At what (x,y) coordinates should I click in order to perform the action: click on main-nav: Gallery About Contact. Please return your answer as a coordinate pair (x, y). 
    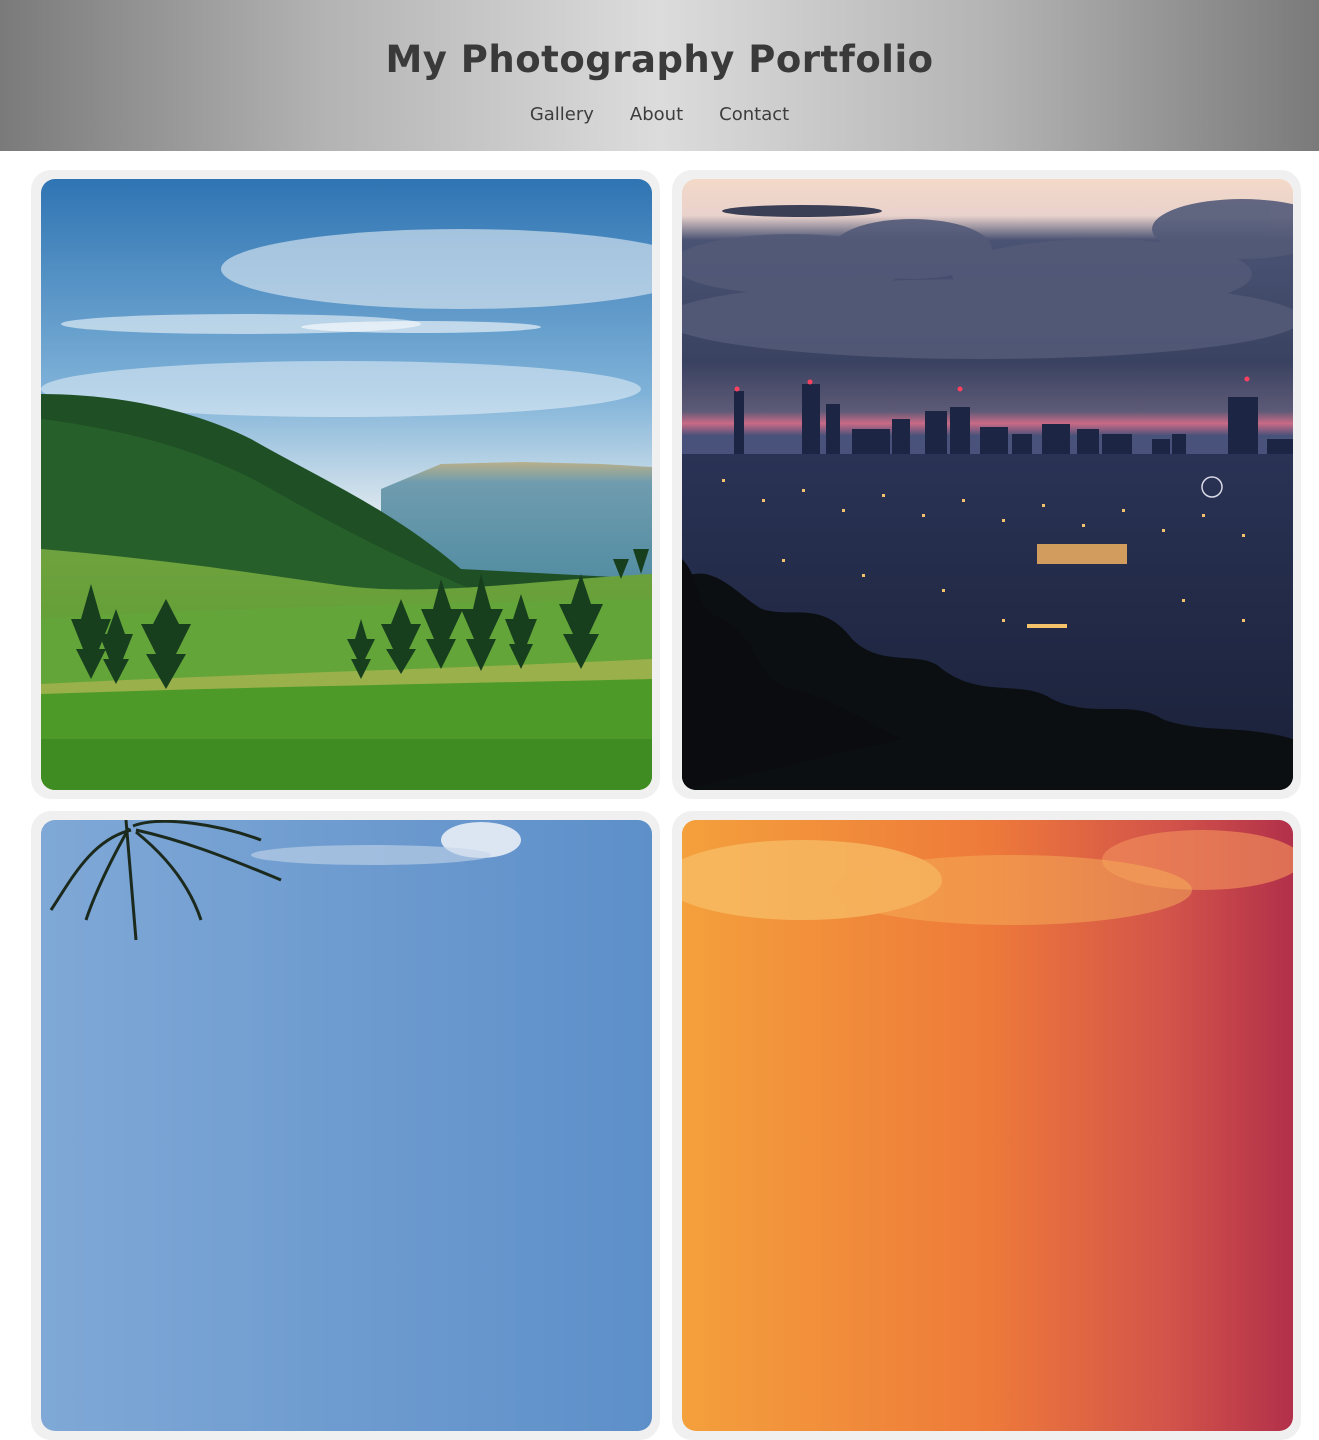
    Looking at the image, I should click on (659, 114).